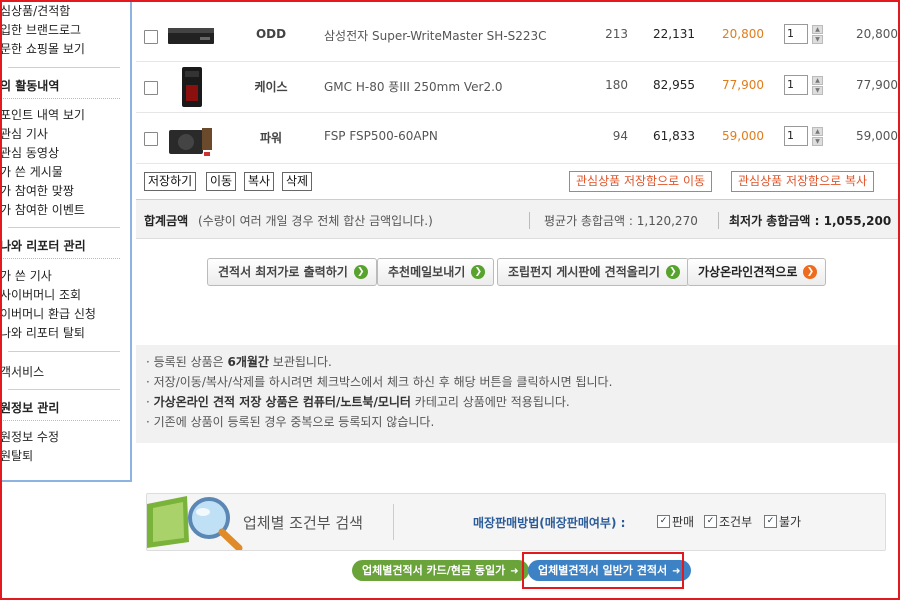 The image size is (900, 600). What do you see at coordinates (297, 181) in the screenshot?
I see `delete-button: 삭제` at bounding box center [297, 181].